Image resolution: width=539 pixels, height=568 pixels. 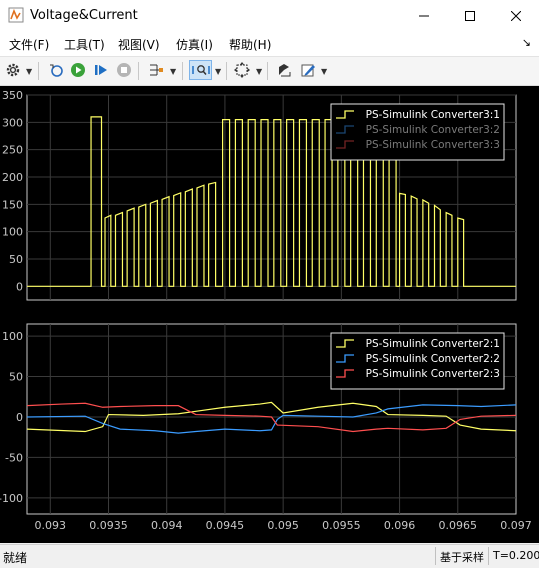 I want to click on close-button, so click(x=516, y=16).